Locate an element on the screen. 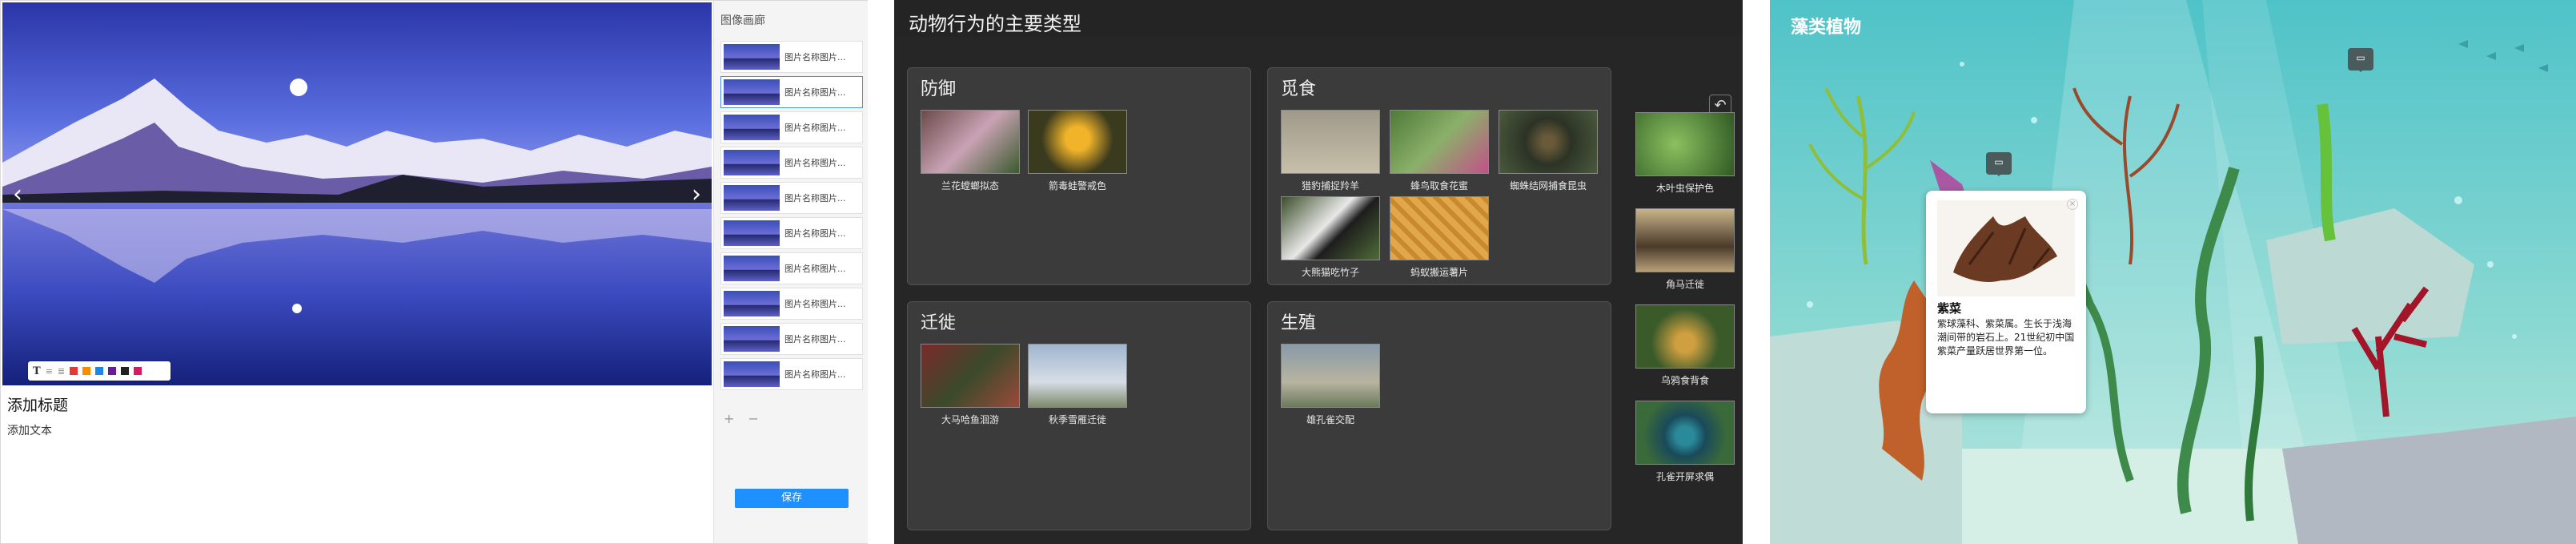 The width and height of the screenshot is (2576, 544). page-title: 藻类植物 is located at coordinates (1827, 28).